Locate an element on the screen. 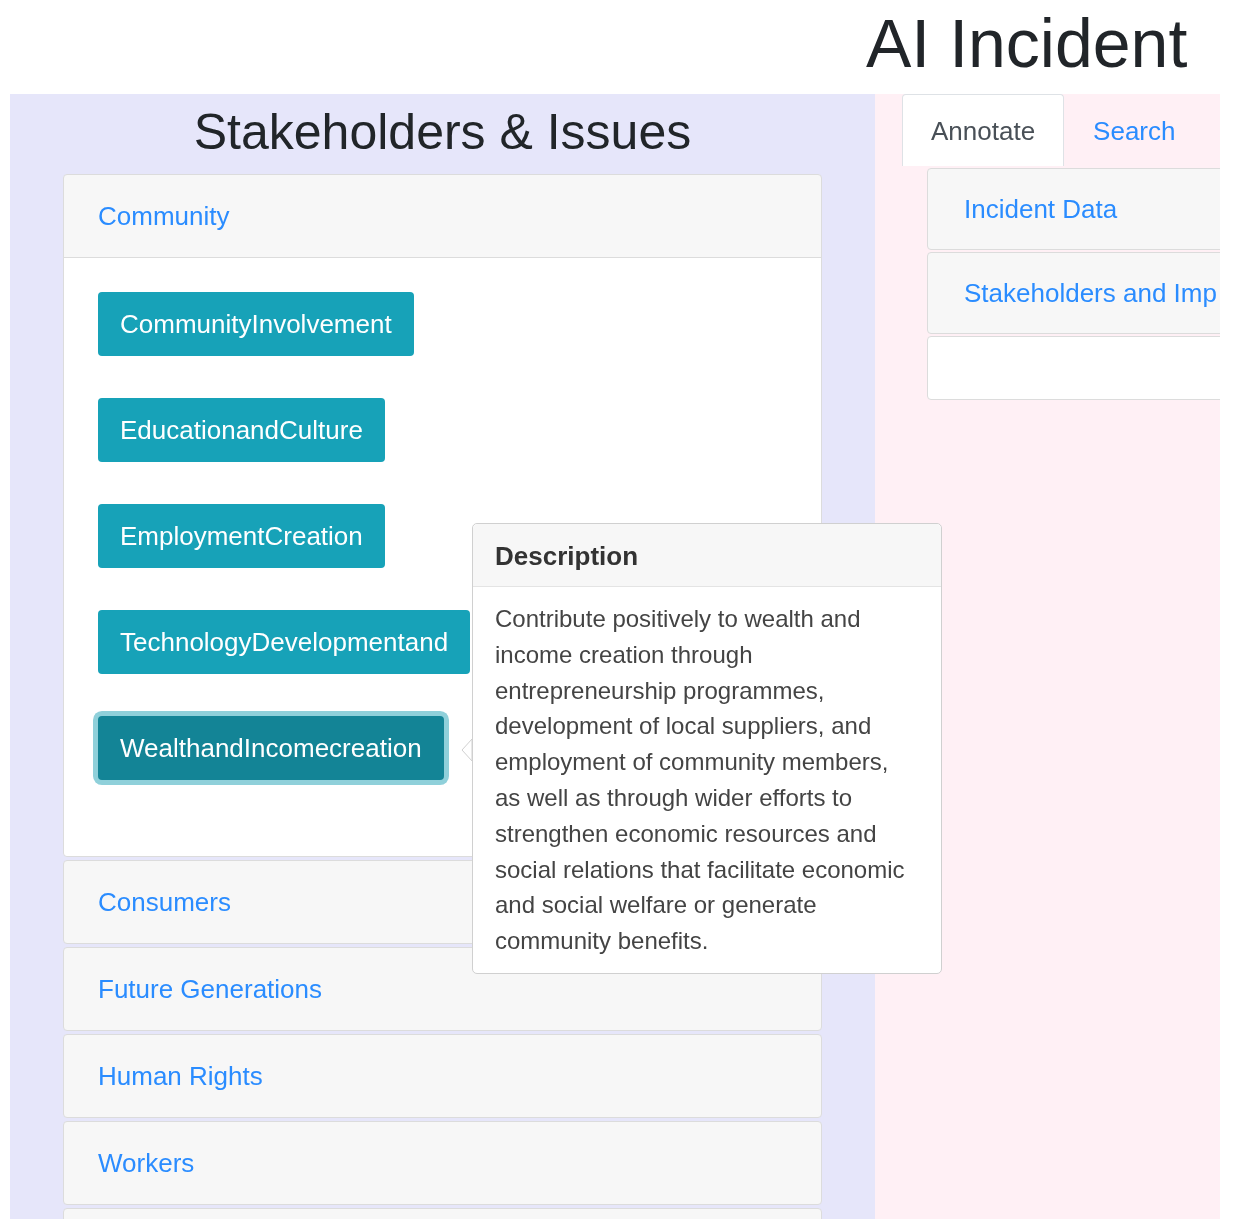  issue-button: EducationandCulture is located at coordinates (241, 430).